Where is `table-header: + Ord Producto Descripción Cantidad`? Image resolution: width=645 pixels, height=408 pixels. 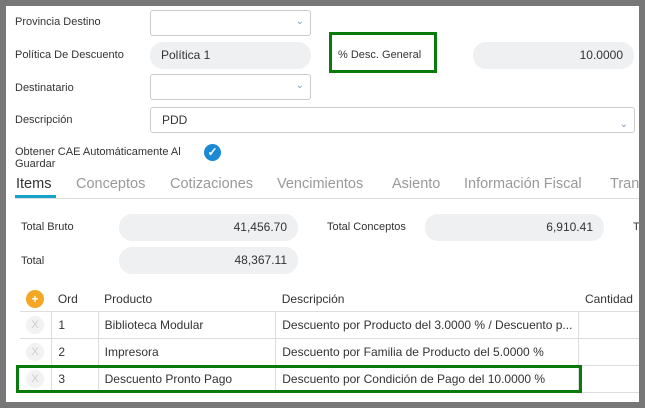 table-header: + Ord Producto Descripción Cantidad is located at coordinates (329, 299).